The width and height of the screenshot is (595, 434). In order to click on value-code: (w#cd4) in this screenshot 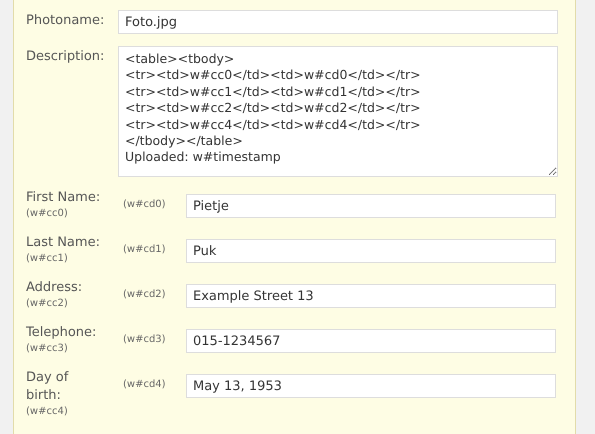, I will do `click(145, 385)`.